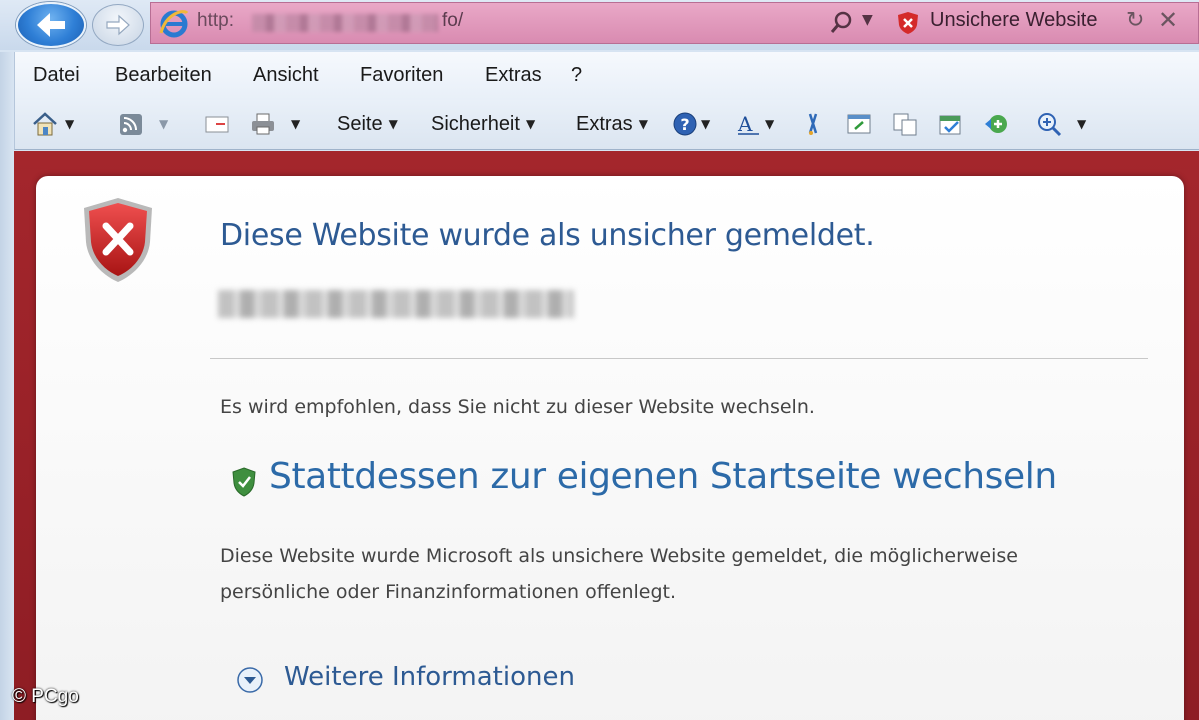 Image resolution: width=1199 pixels, height=720 pixels. I want to click on window-icon, so click(859, 124).